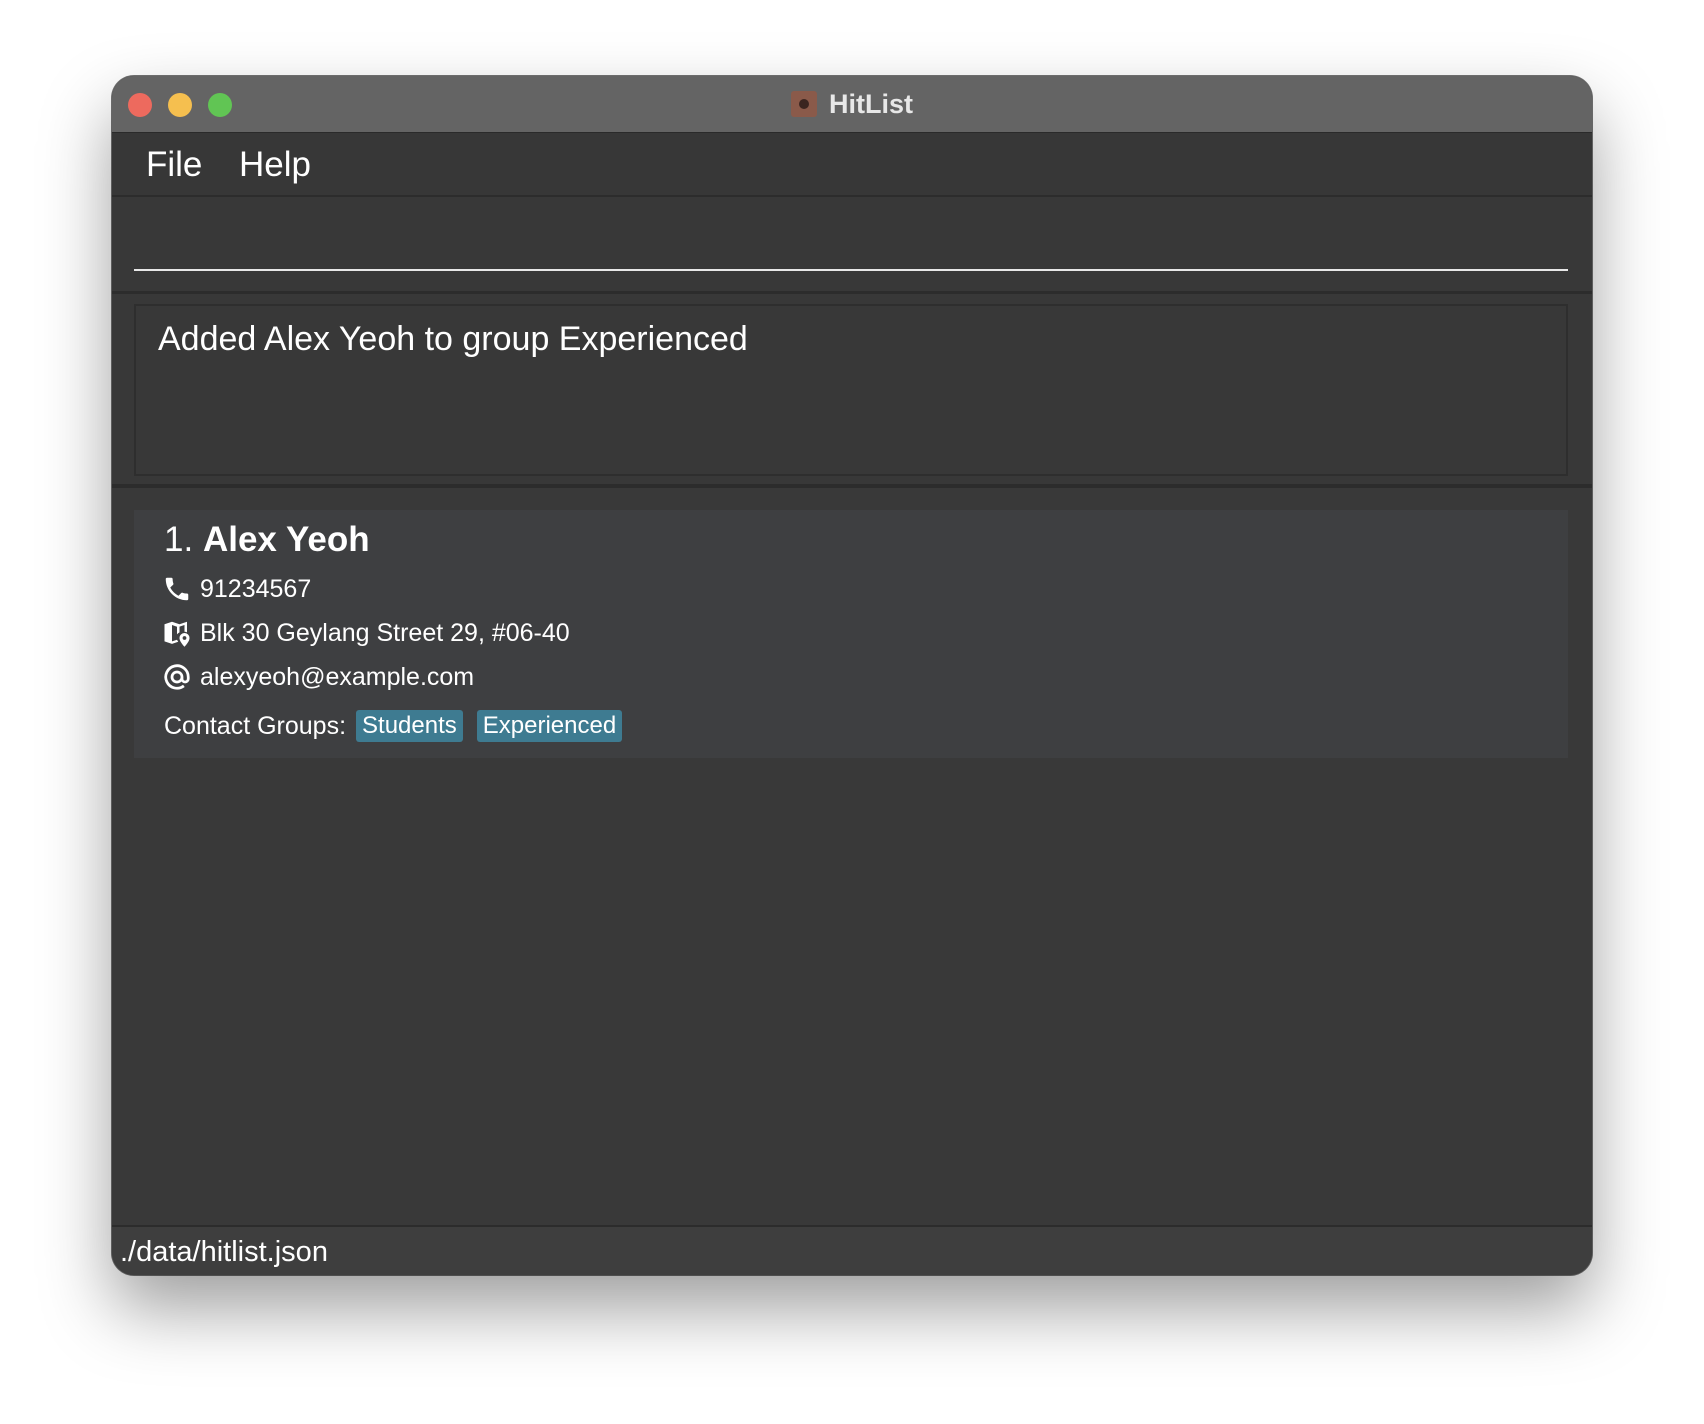 The width and height of the screenshot is (1704, 1424). Describe the element at coordinates (224, 1252) in the screenshot. I see `save-location: ./data/hitlist.json` at that location.